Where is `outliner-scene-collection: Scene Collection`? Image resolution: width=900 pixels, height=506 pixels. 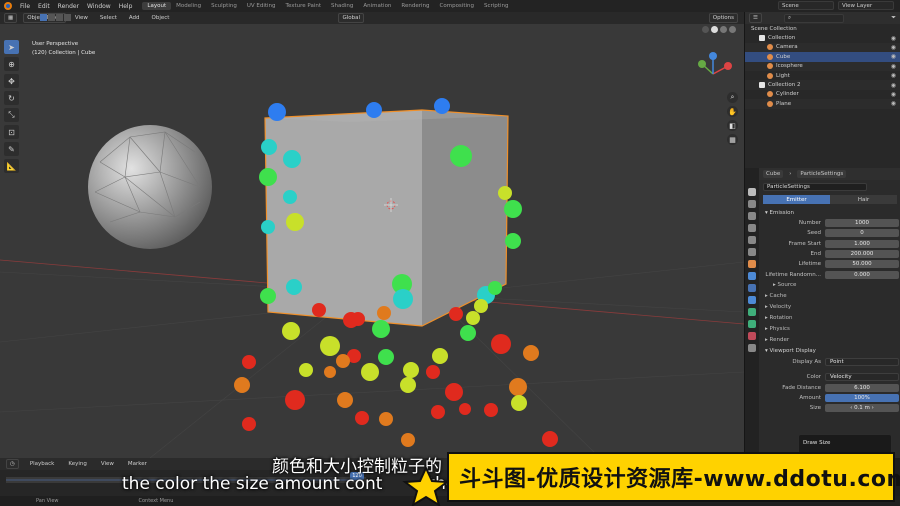
outliner-scene-collection: Scene Collection is located at coordinates (822, 28).